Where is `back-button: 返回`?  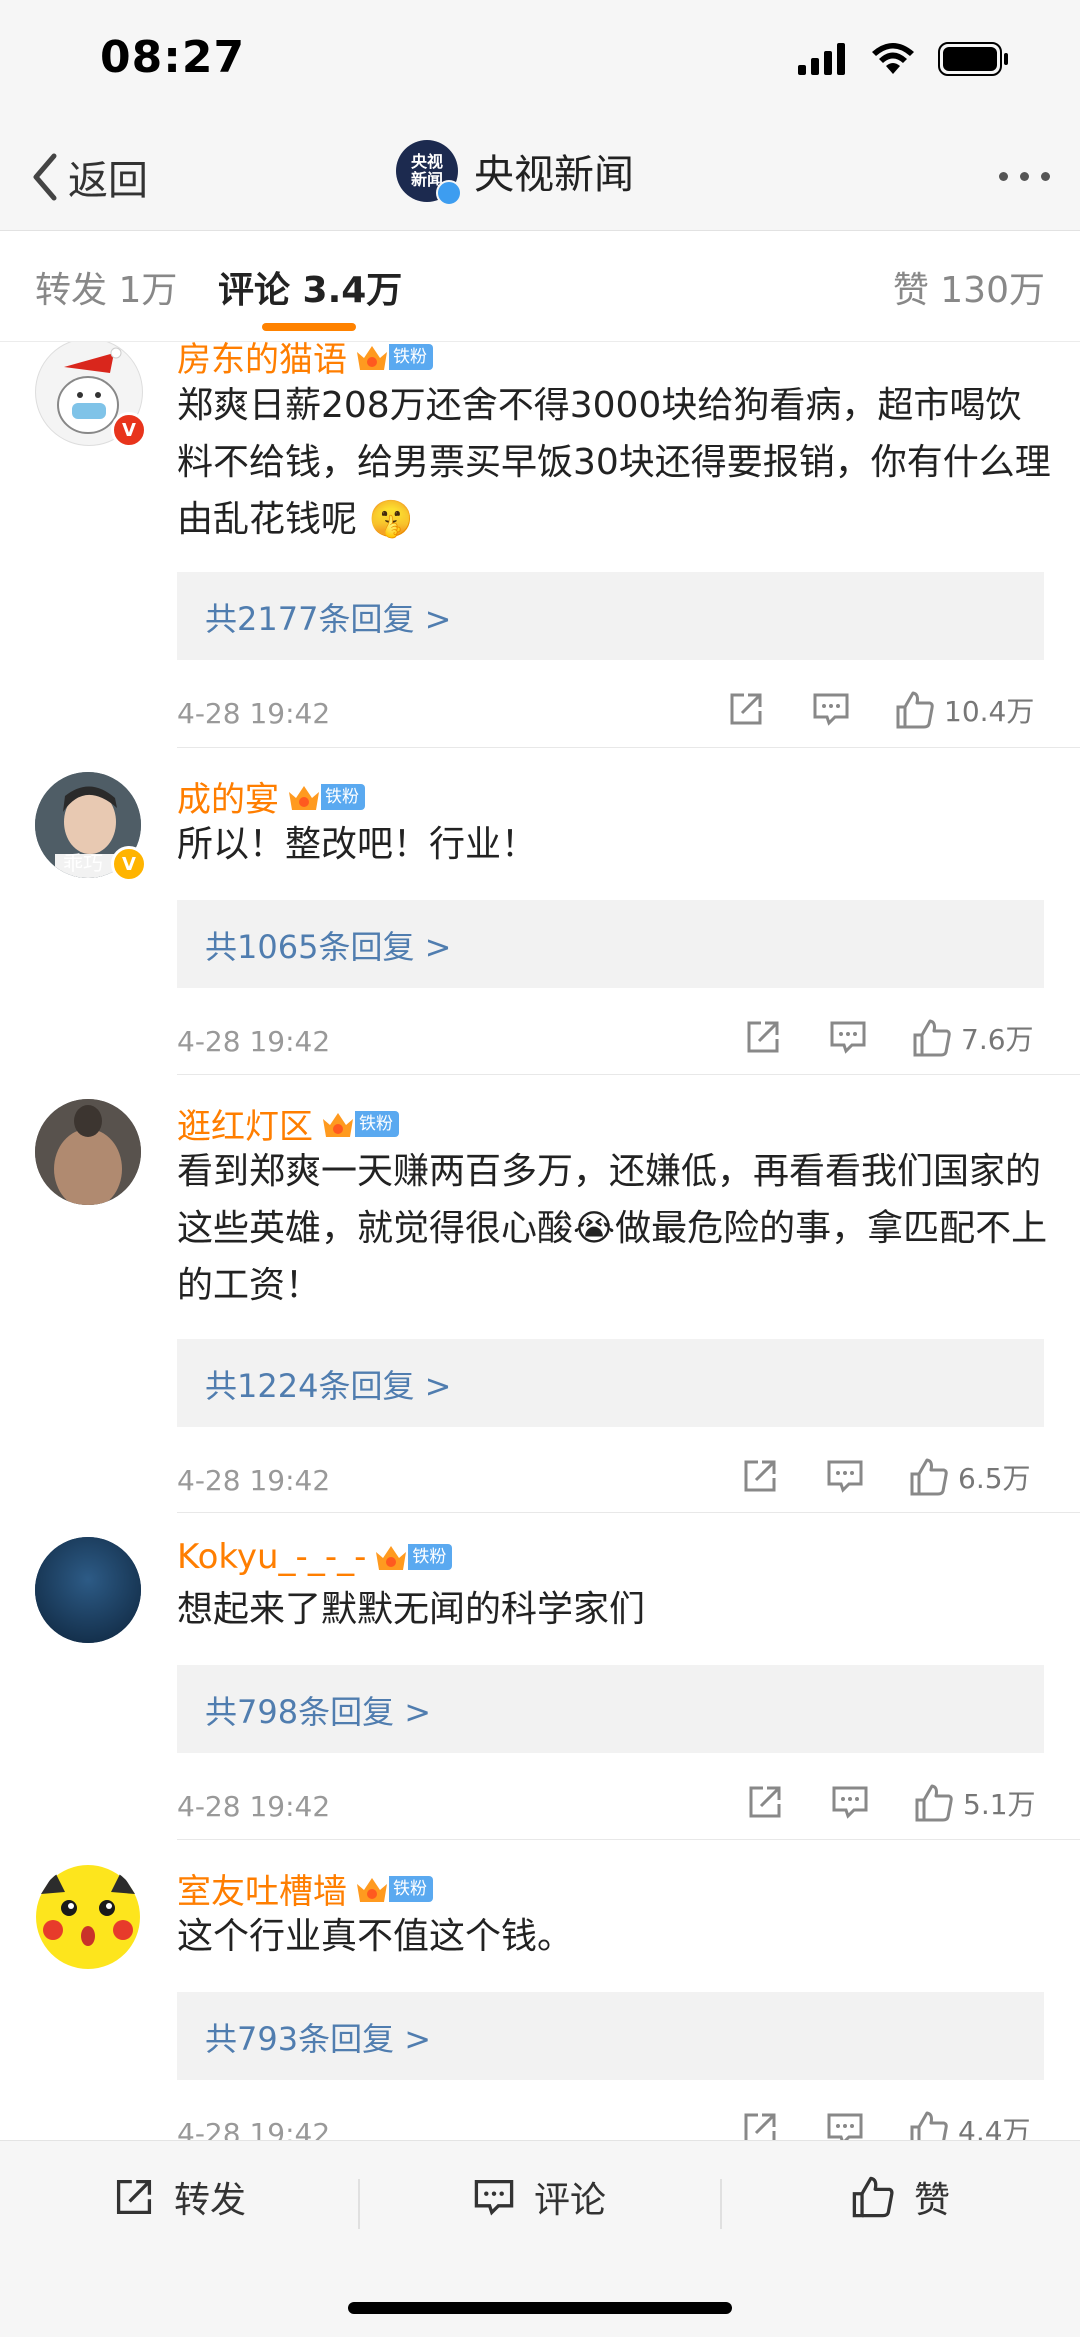
back-button: 返回 is located at coordinates (88, 177).